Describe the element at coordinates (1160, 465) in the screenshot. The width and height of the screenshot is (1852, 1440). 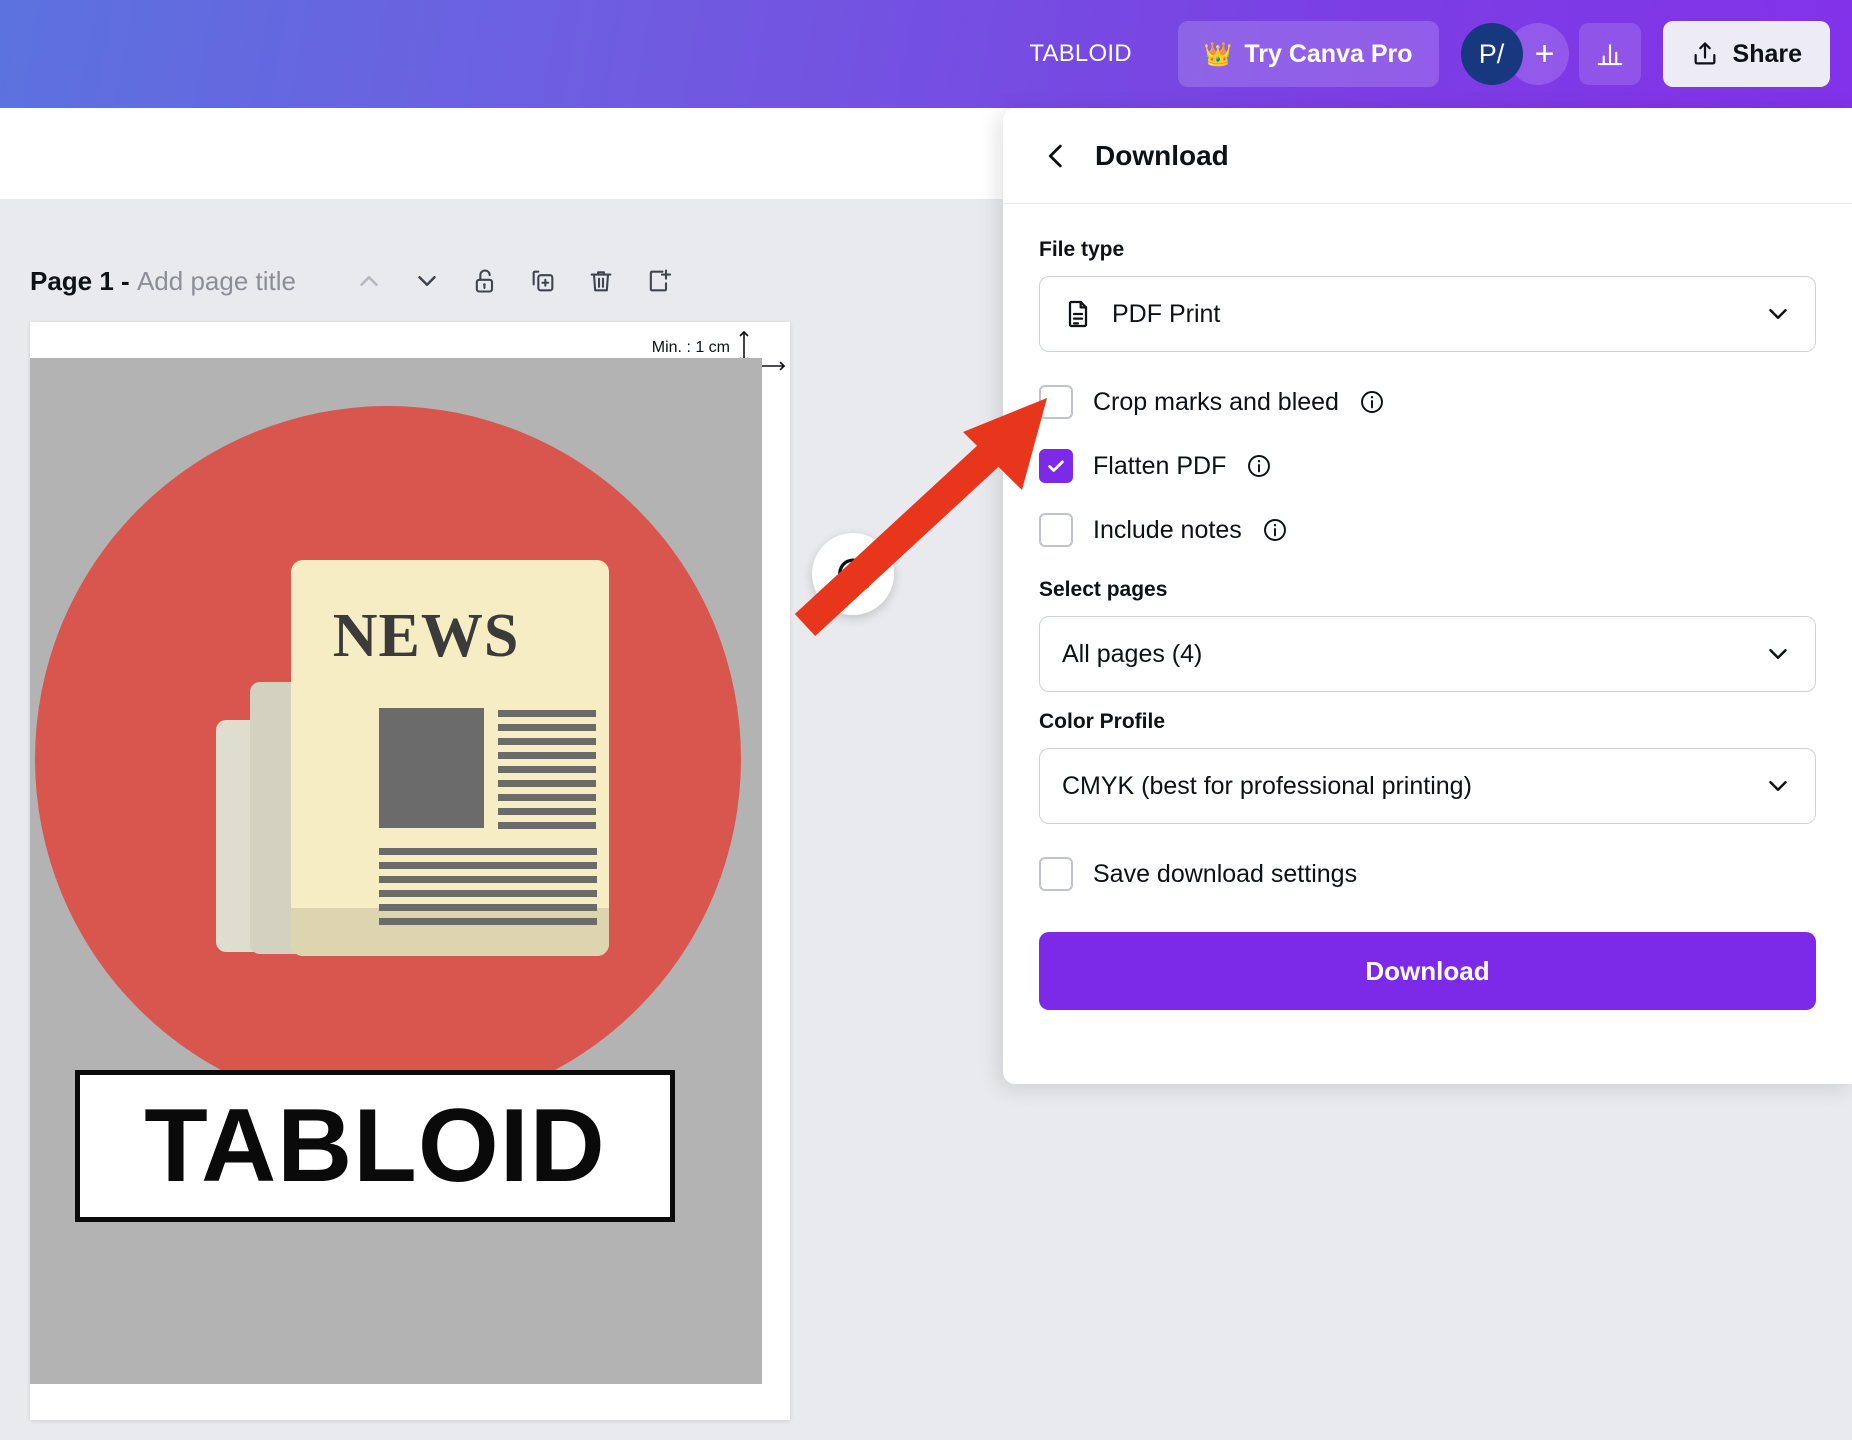
I see `flatten-pdf-label: Flatten PDF` at that location.